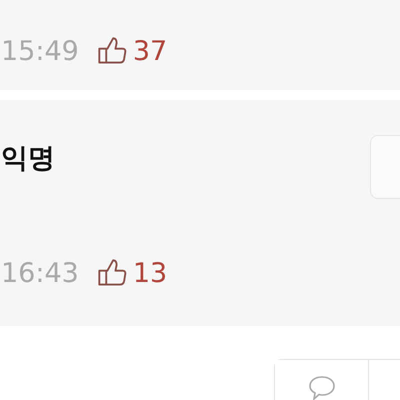 The height and width of the screenshot is (400, 400). I want to click on like-count: 37, so click(150, 51).